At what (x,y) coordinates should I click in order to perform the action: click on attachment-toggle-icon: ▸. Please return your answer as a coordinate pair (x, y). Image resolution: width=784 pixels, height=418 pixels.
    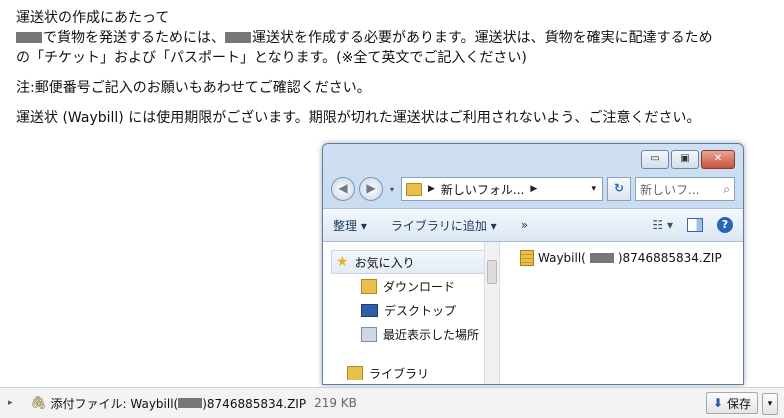
    Looking at the image, I should click on (10, 403).